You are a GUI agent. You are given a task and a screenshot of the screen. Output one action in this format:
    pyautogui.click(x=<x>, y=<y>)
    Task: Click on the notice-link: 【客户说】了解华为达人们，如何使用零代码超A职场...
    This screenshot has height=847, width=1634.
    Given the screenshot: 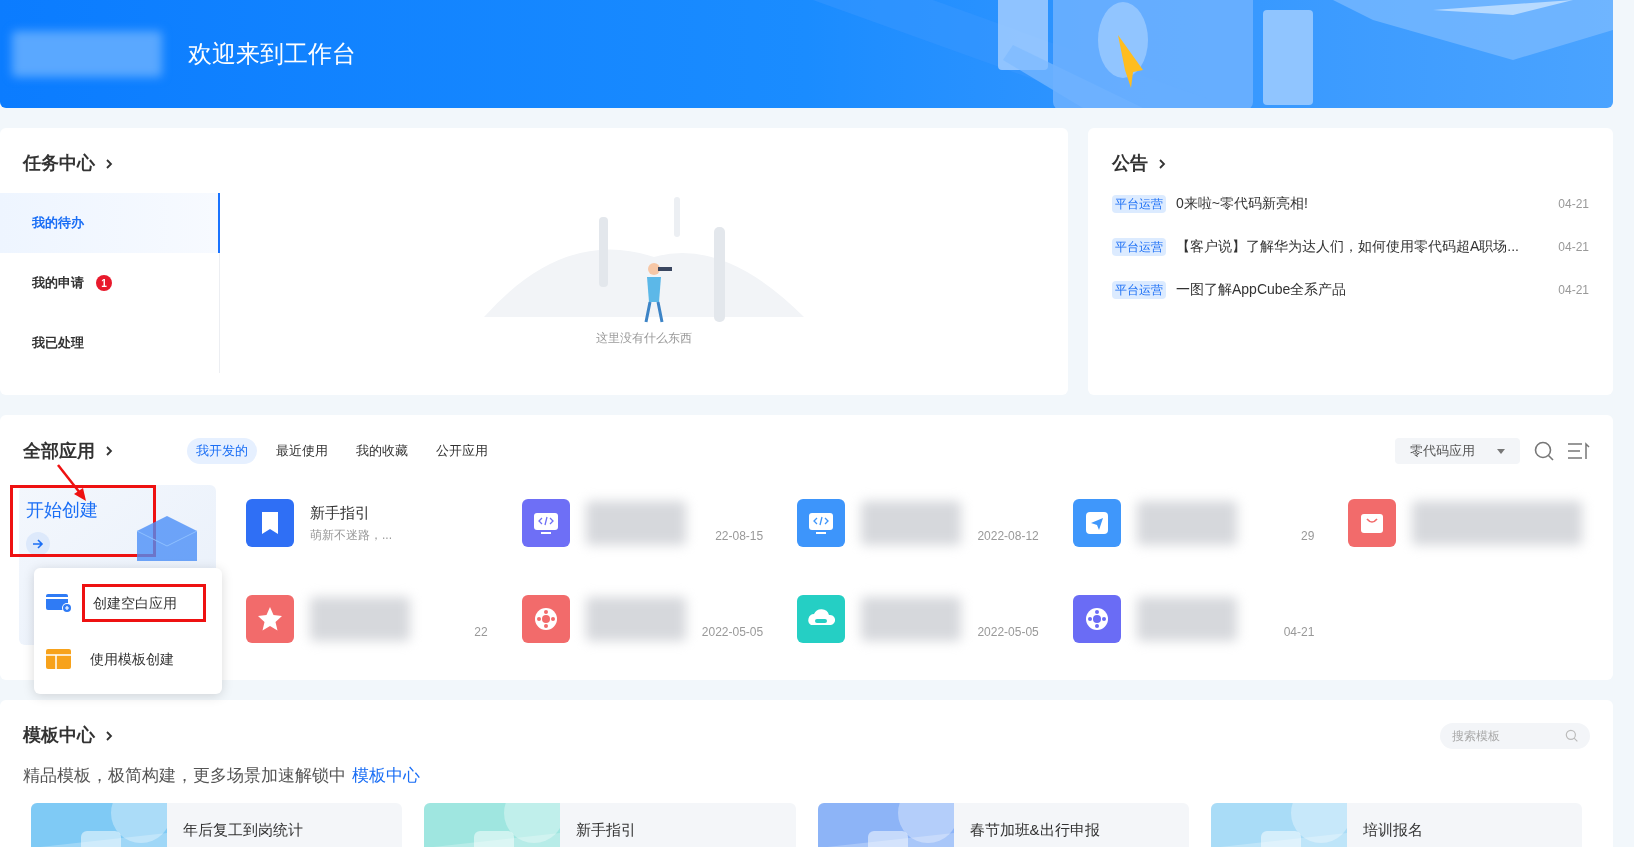 What is the action you would take?
    pyautogui.click(x=1362, y=246)
    